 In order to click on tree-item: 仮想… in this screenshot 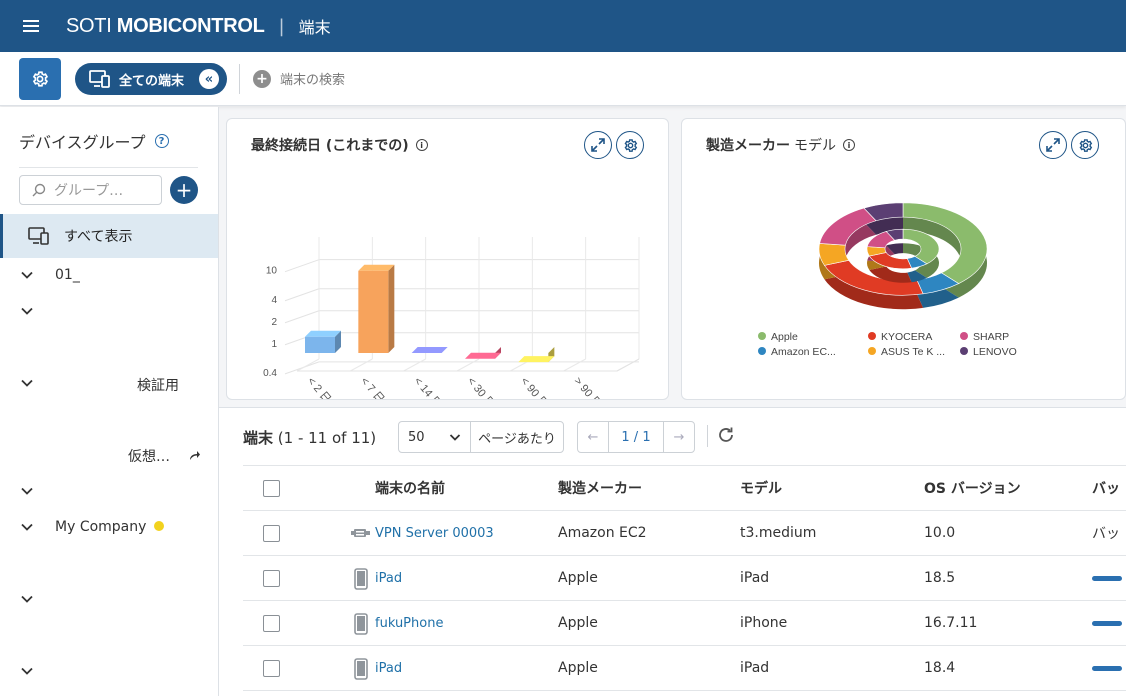, I will do `click(109, 455)`.